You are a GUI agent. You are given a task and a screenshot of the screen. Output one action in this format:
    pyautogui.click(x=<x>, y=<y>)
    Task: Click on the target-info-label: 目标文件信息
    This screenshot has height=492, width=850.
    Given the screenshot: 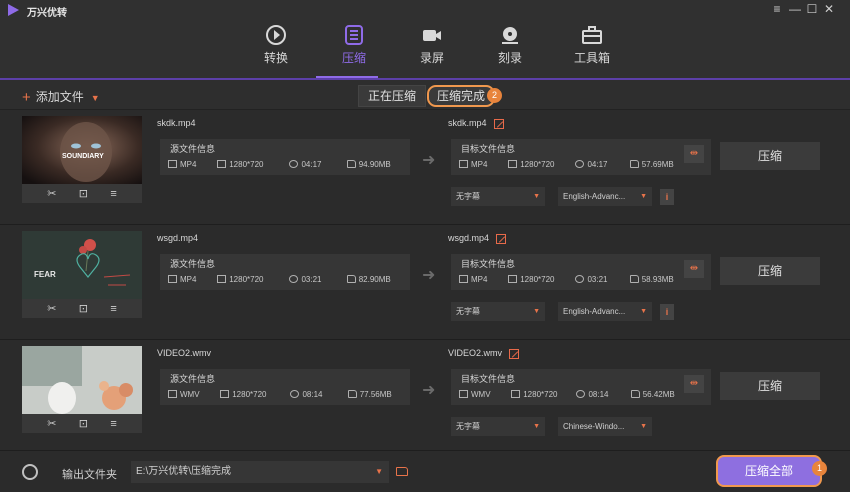 What is the action you would take?
    pyautogui.click(x=488, y=379)
    